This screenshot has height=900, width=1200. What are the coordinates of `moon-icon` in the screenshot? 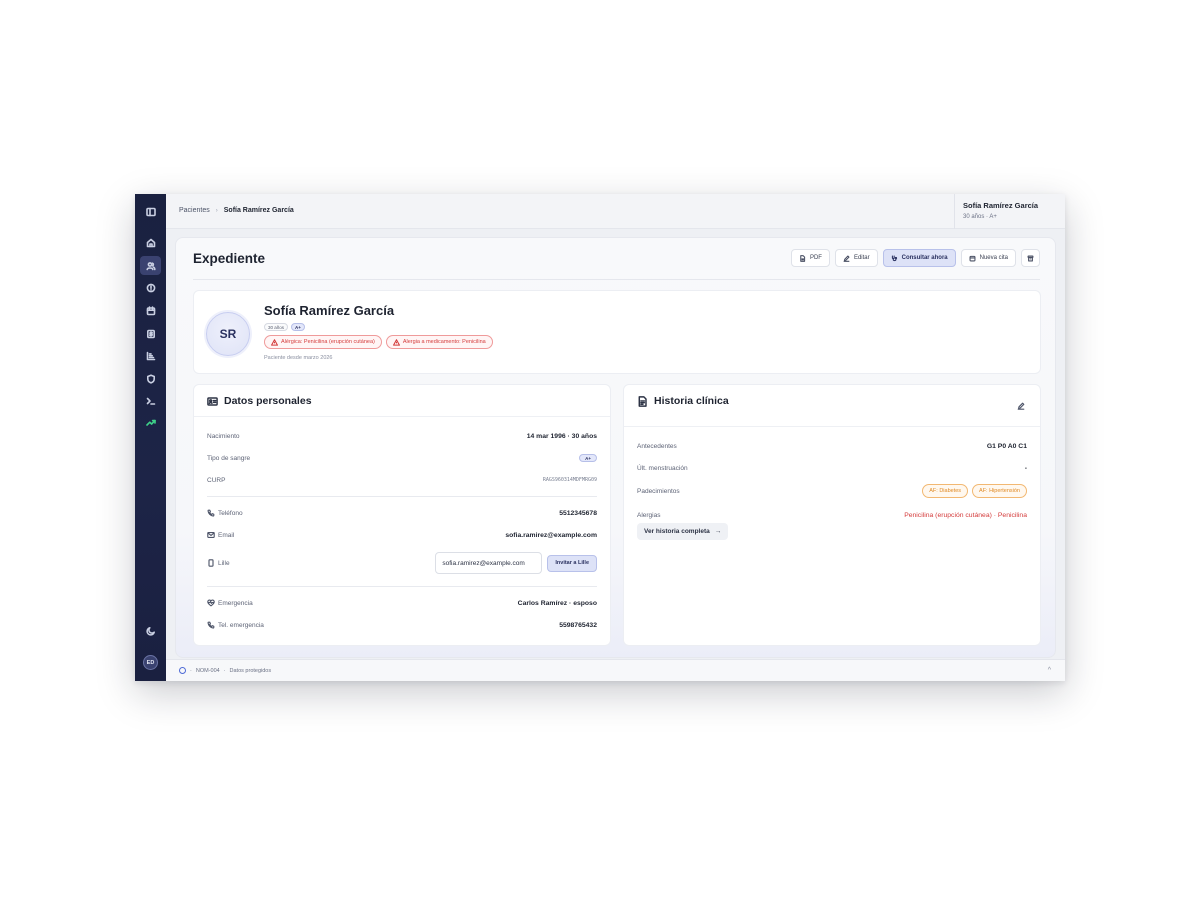 It's located at (150, 630).